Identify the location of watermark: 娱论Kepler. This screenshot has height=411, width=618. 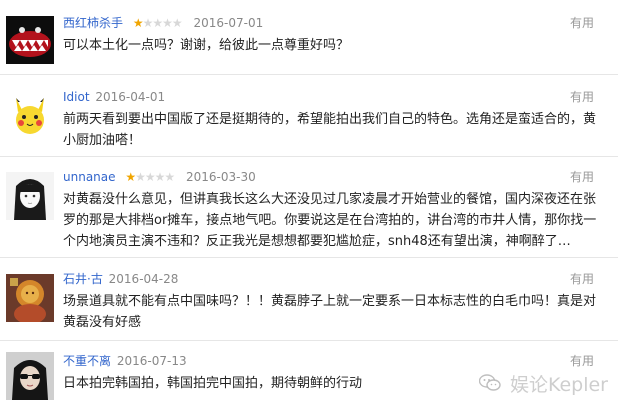
(543, 383).